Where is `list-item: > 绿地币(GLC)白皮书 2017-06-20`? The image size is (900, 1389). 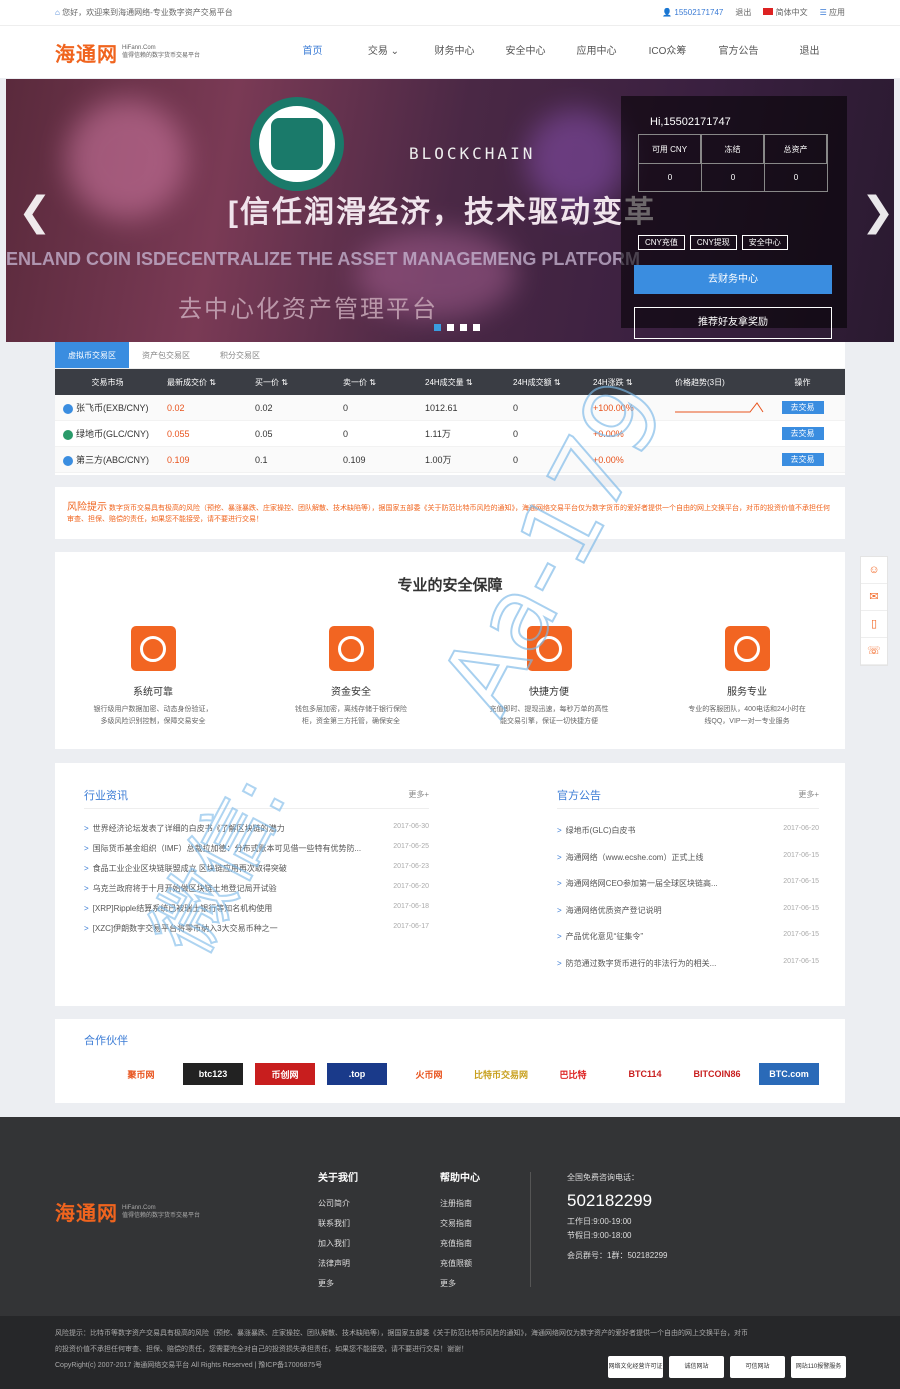 list-item: > 绿地币(GLC)白皮书 2017-06-20 is located at coordinates (688, 838).